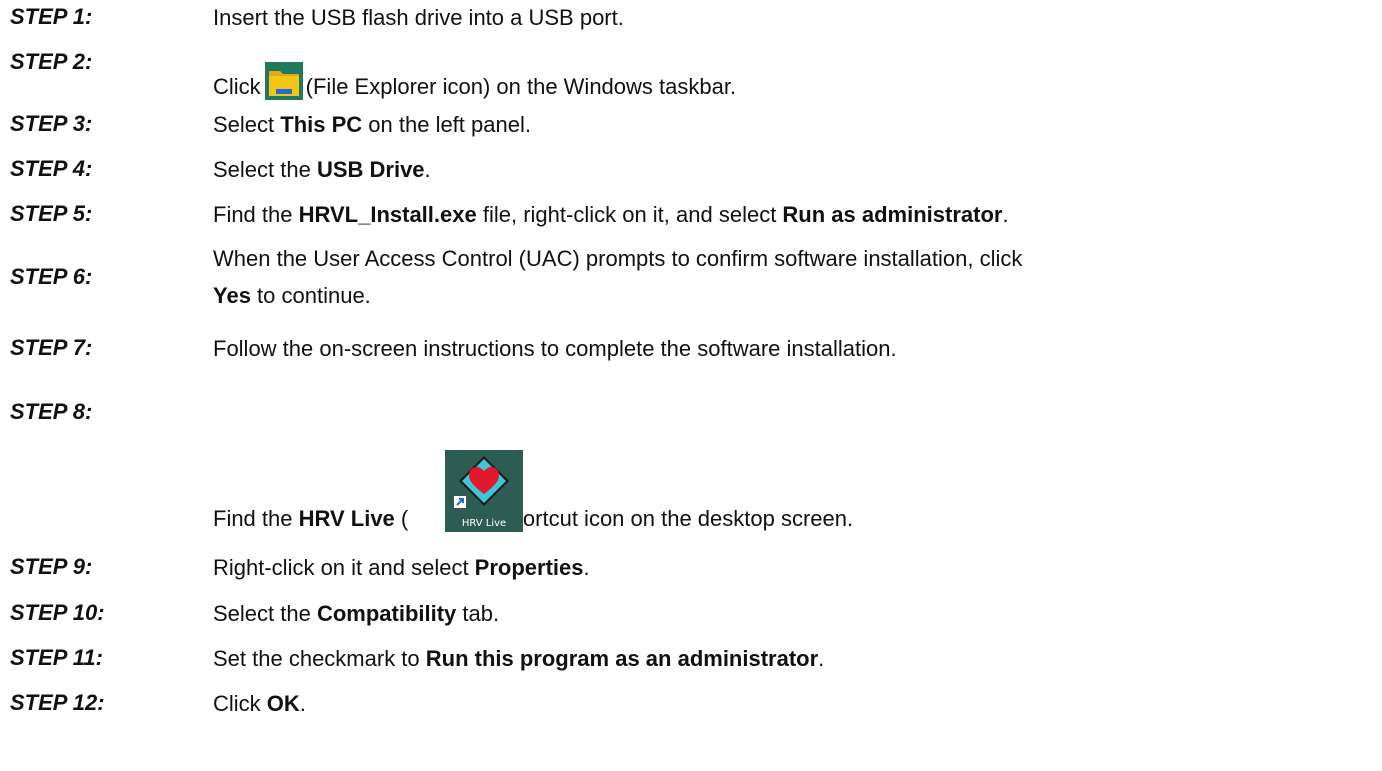 This screenshot has height=771, width=1382. Describe the element at coordinates (372, 124) in the screenshot. I see `step-text: Select This PC on the left panel.` at that location.